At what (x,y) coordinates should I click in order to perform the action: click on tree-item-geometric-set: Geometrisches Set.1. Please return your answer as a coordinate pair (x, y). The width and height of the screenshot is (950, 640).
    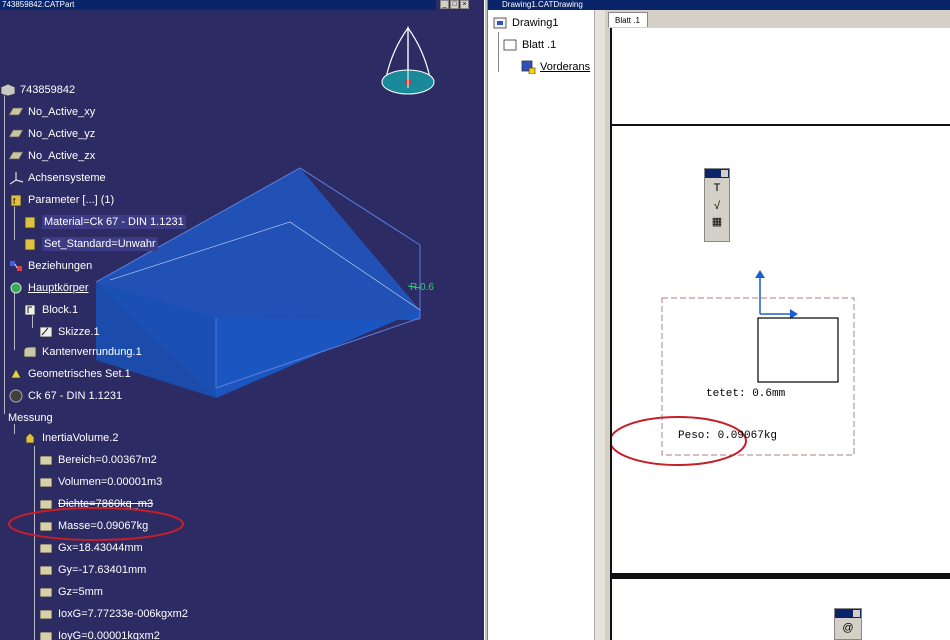
    Looking at the image, I should click on (69, 374).